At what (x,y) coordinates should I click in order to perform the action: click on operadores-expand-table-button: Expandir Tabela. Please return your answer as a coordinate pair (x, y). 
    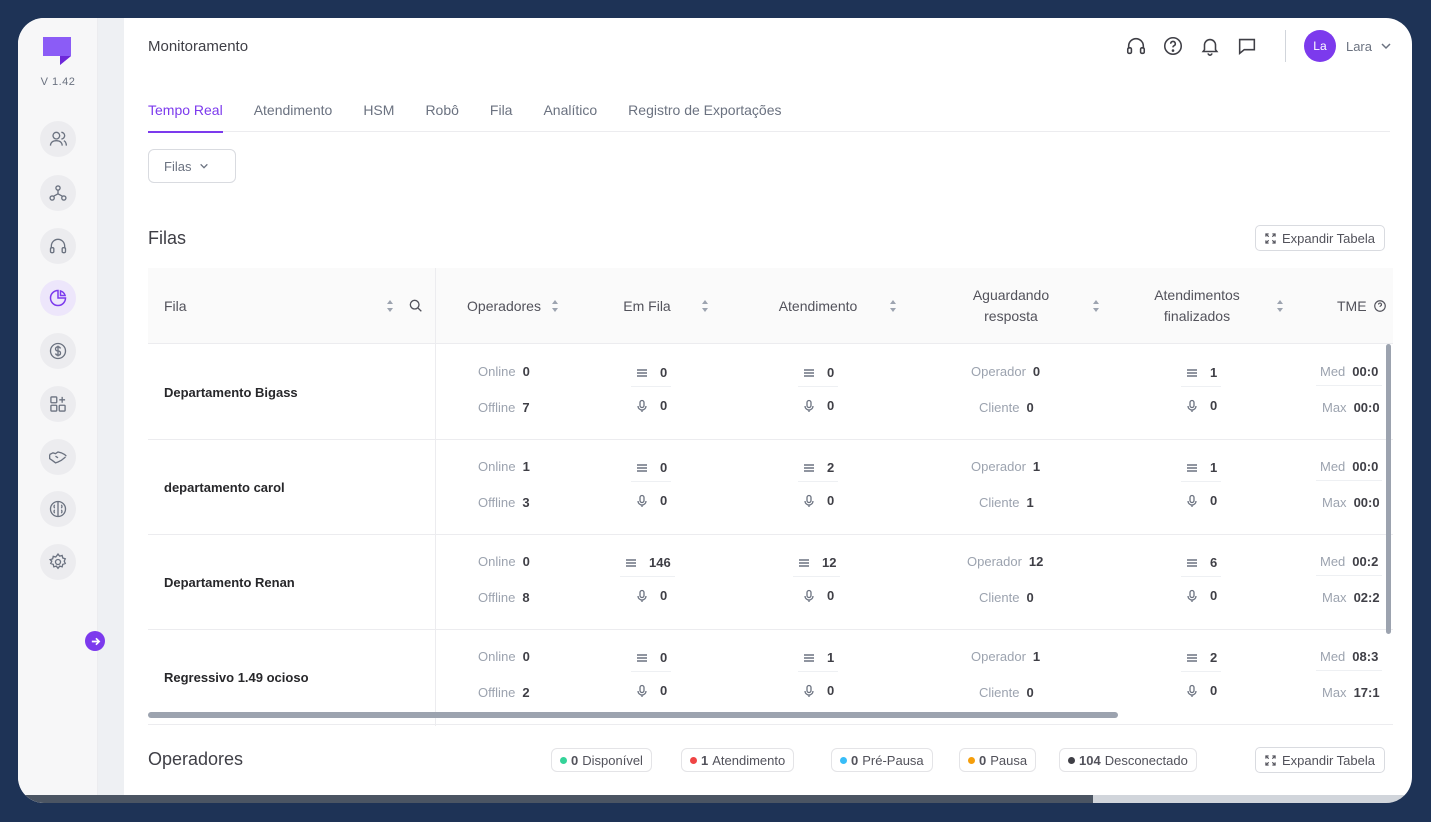
    Looking at the image, I should click on (1320, 760).